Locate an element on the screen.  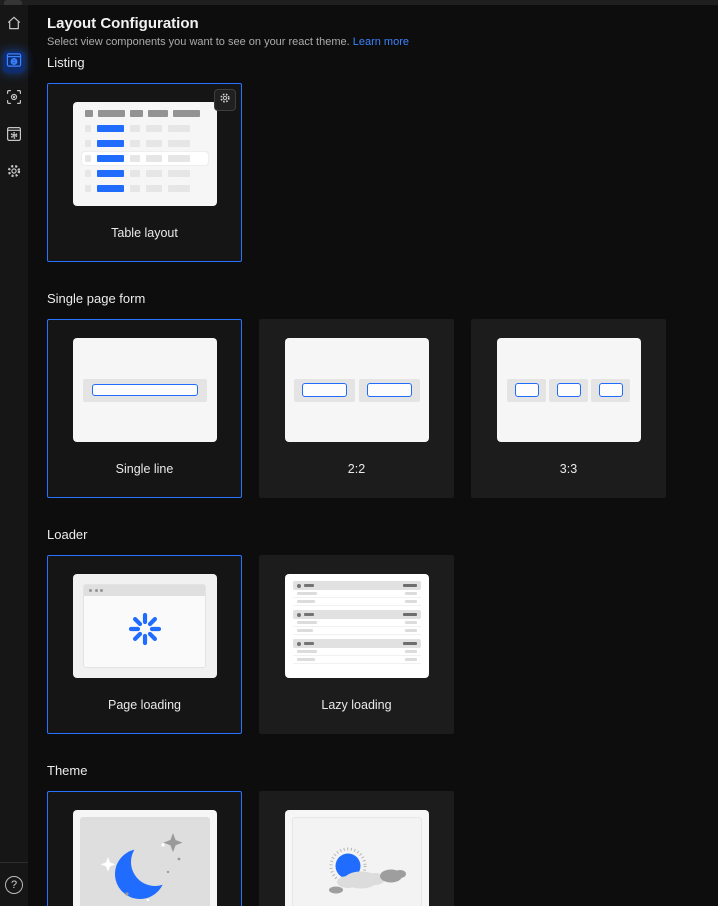
help-button: ? is located at coordinates (14, 885).